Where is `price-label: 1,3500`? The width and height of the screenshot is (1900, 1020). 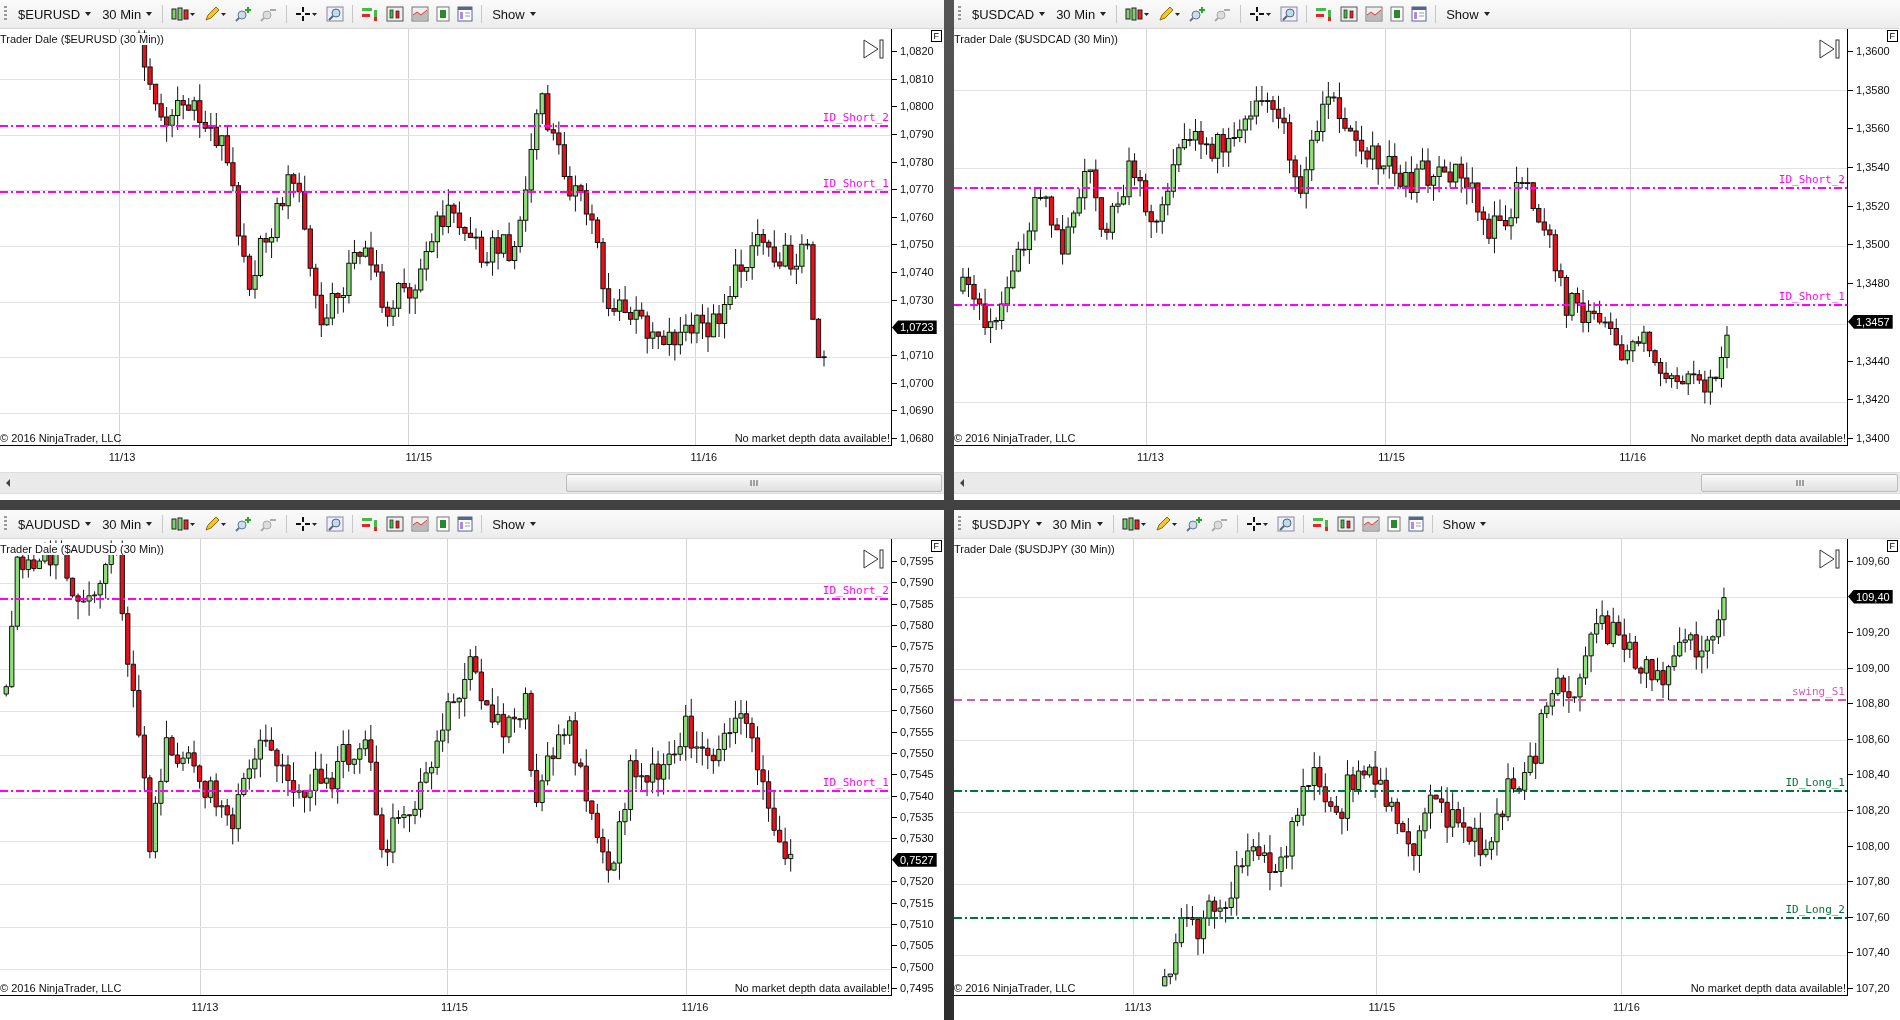 price-label: 1,3500 is located at coordinates (1874, 244).